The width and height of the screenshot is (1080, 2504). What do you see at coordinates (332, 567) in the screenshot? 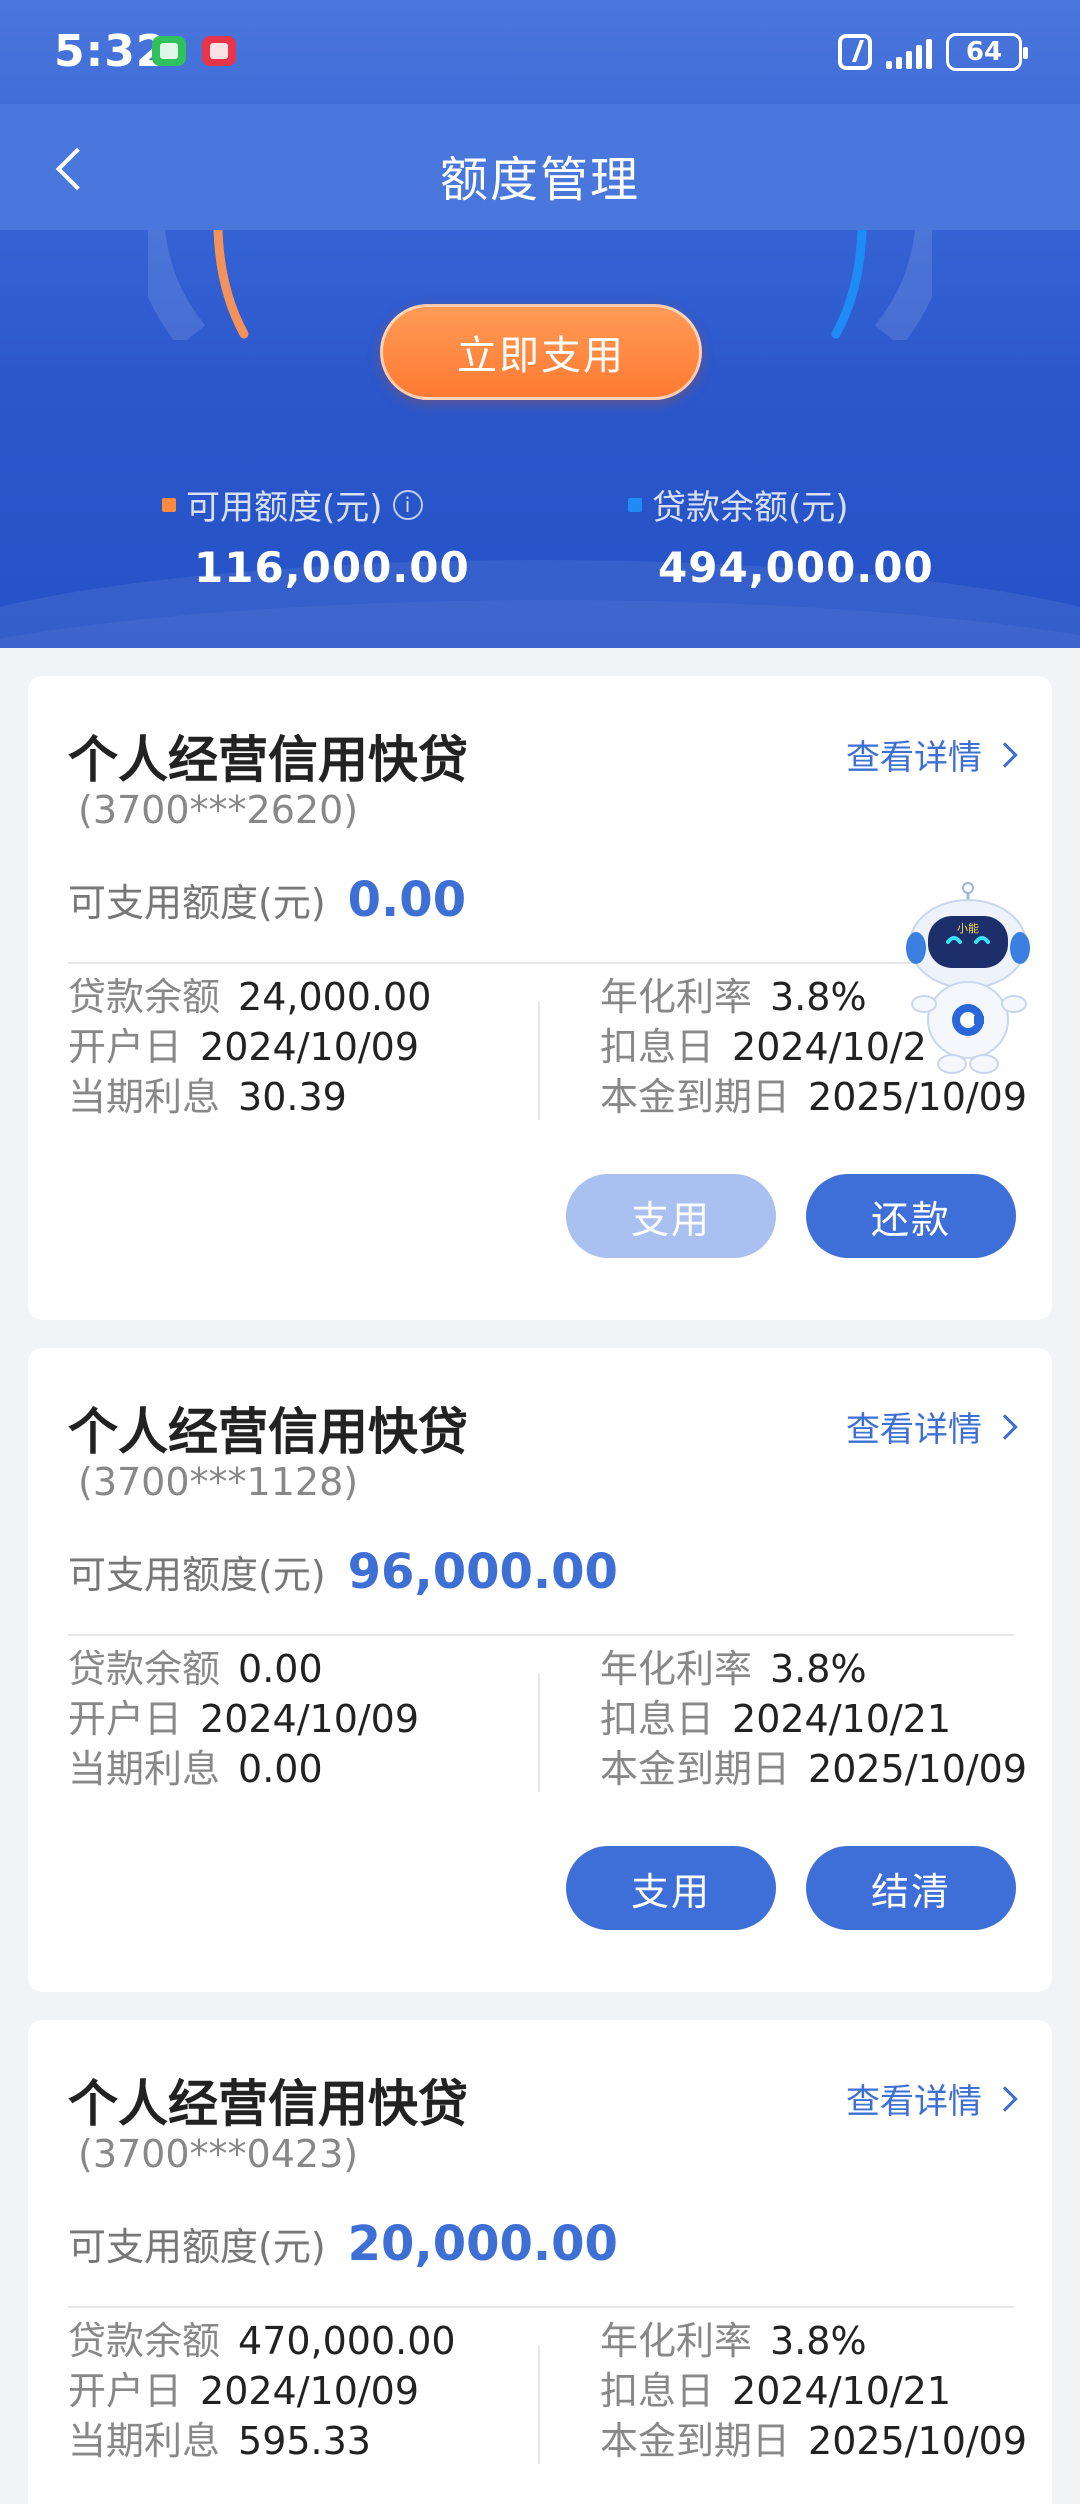
I see `available-credit-value: 116,000.00` at bounding box center [332, 567].